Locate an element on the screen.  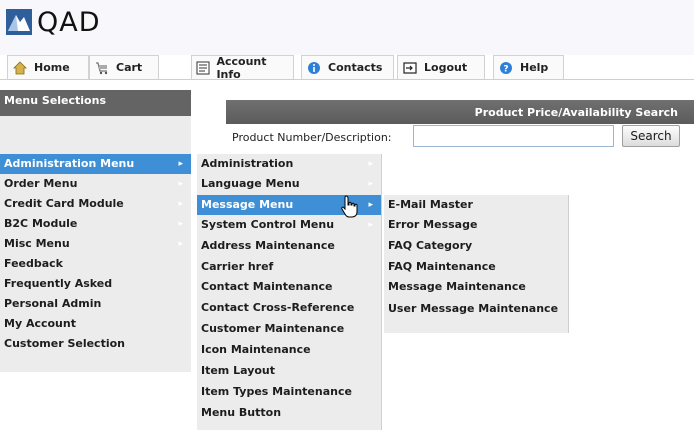
tab-cart-label: Cart is located at coordinates (129, 67).